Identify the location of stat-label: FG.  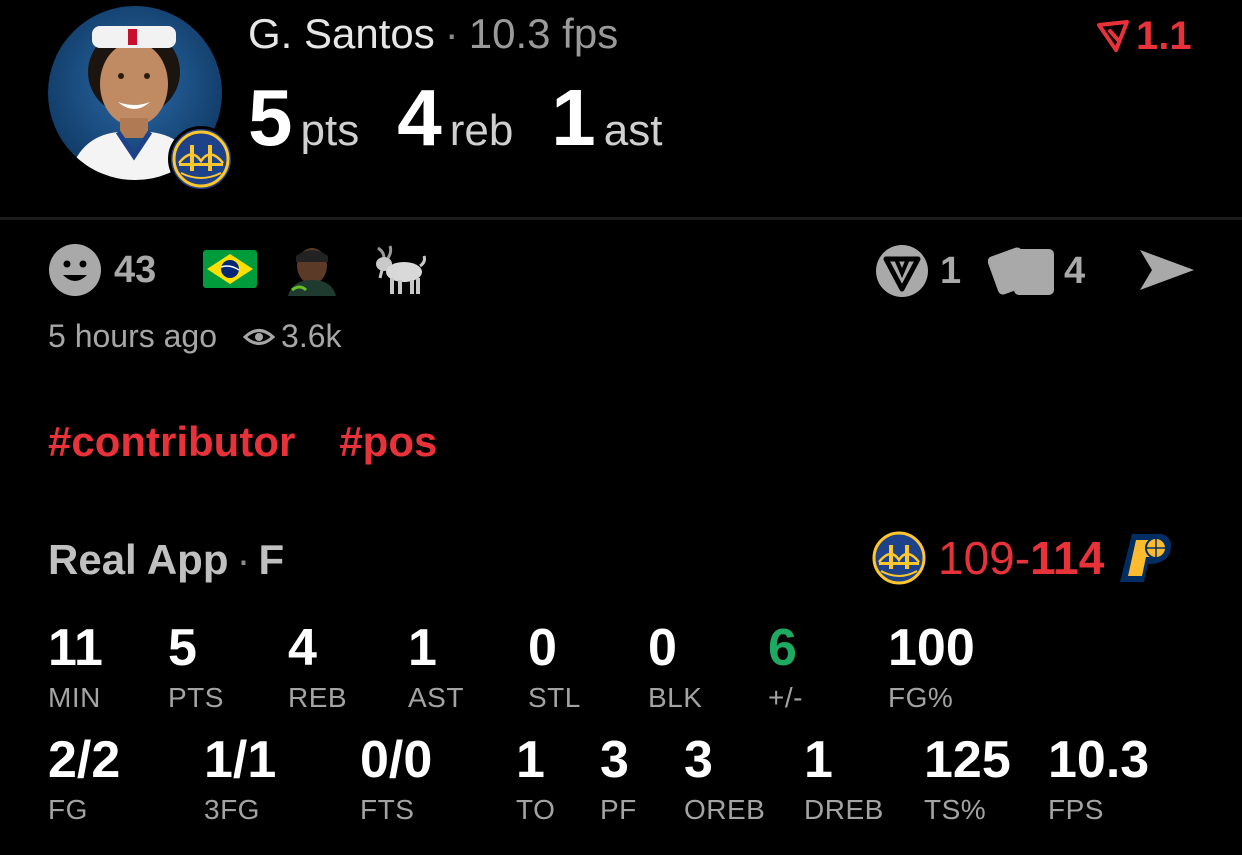
(68, 809).